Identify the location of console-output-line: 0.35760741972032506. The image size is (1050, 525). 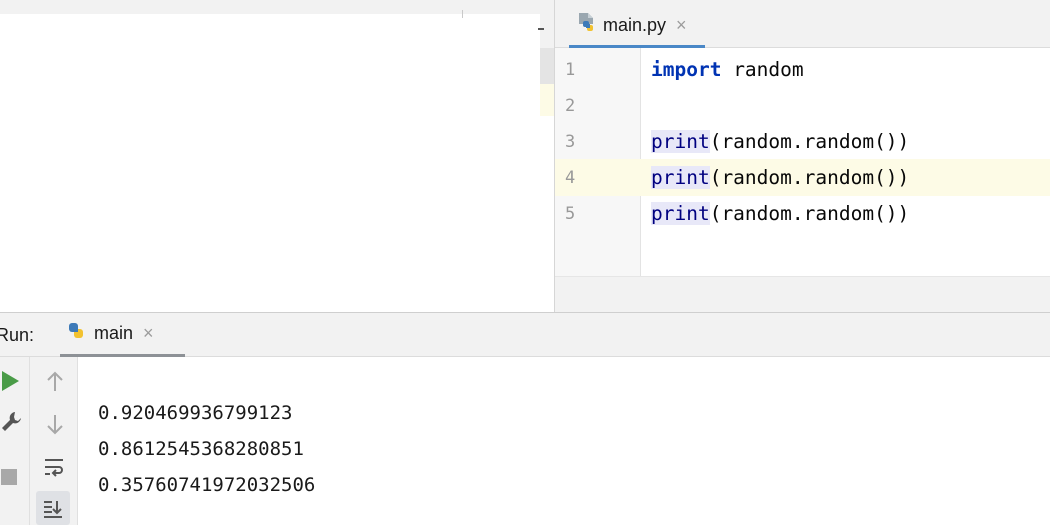
(207, 485).